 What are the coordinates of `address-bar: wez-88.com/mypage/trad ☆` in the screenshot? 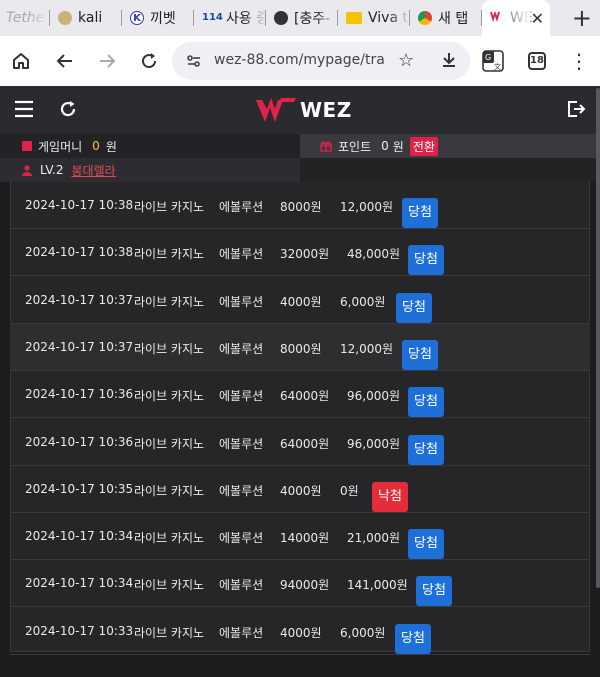 It's located at (321, 61).